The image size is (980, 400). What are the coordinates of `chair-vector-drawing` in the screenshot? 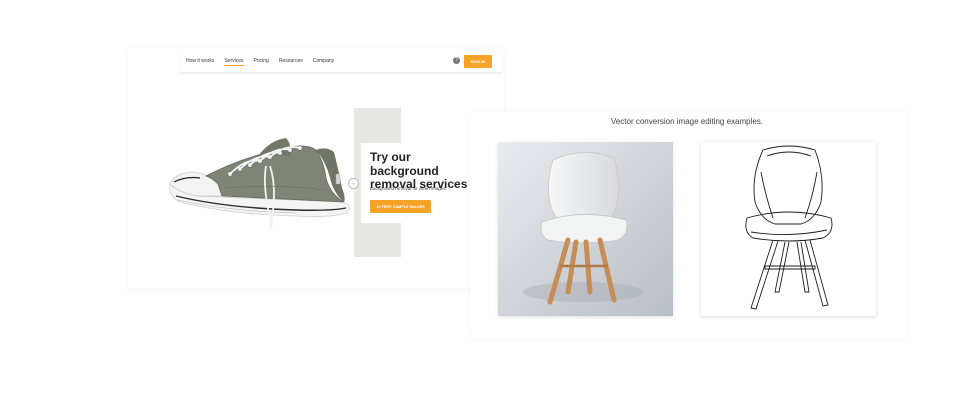 It's located at (788, 229).